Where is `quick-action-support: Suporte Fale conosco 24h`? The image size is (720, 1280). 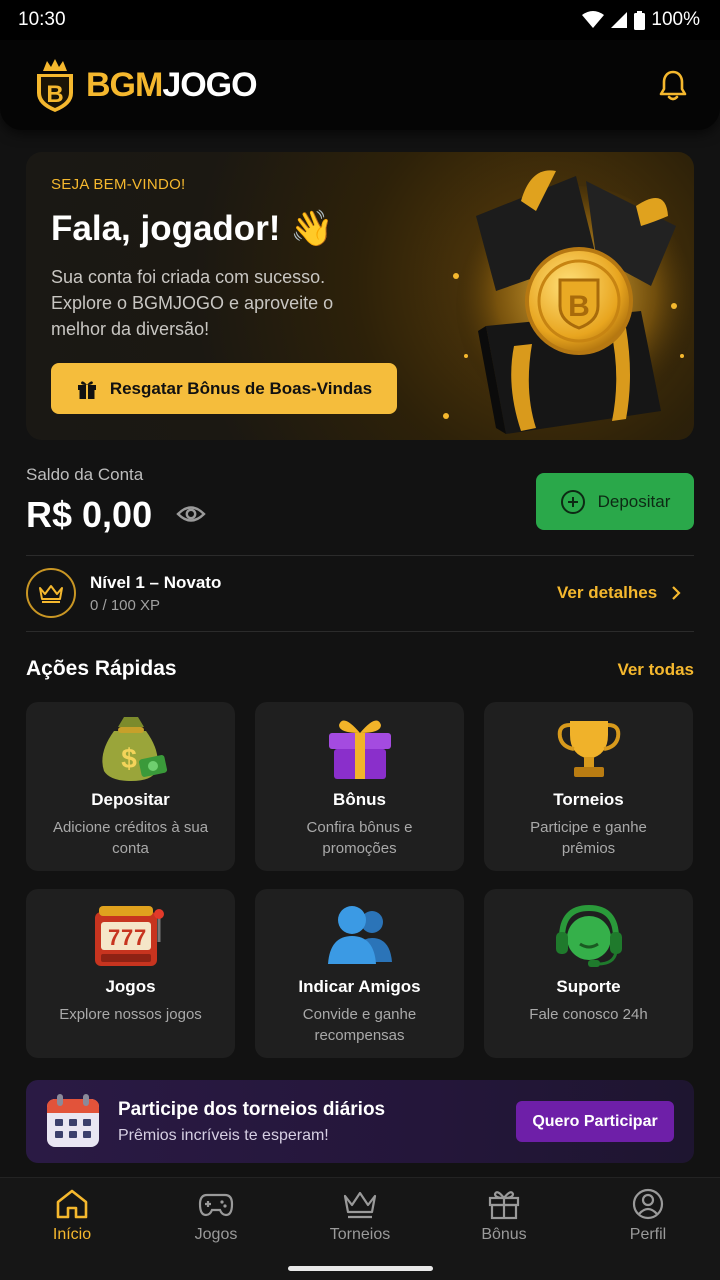
quick-action-support: Suporte Fale conosco 24h is located at coordinates (588, 973).